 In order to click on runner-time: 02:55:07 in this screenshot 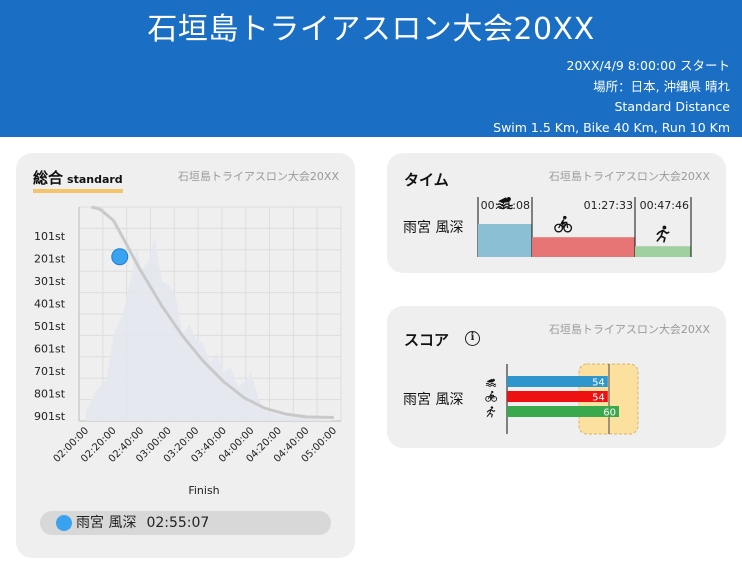, I will do `click(178, 523)`.